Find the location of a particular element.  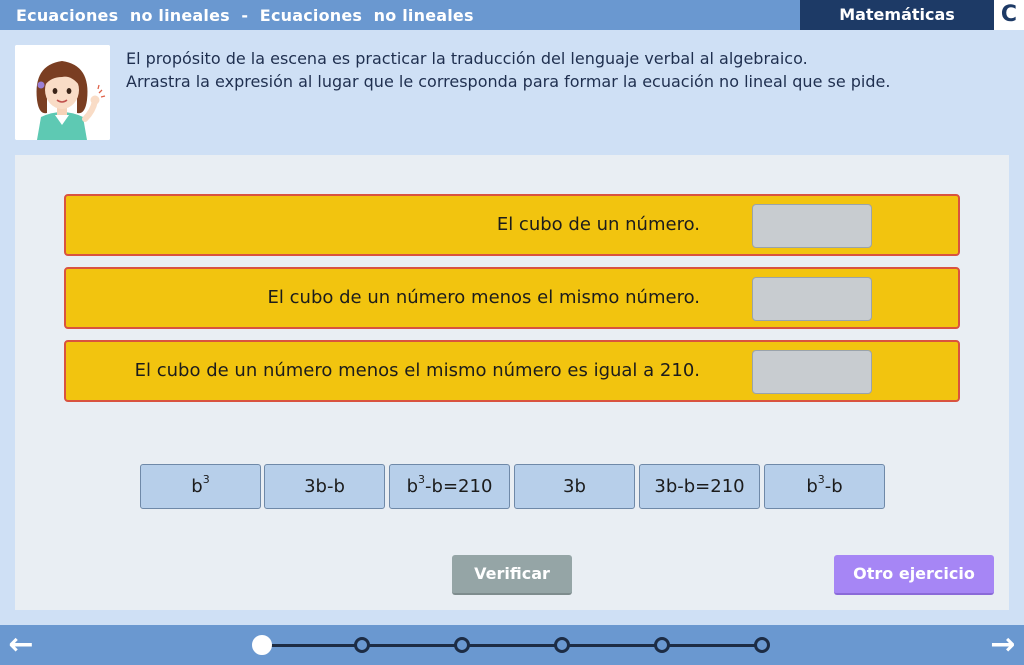

new-exercise-button: Otro ejercicio is located at coordinates (914, 575).